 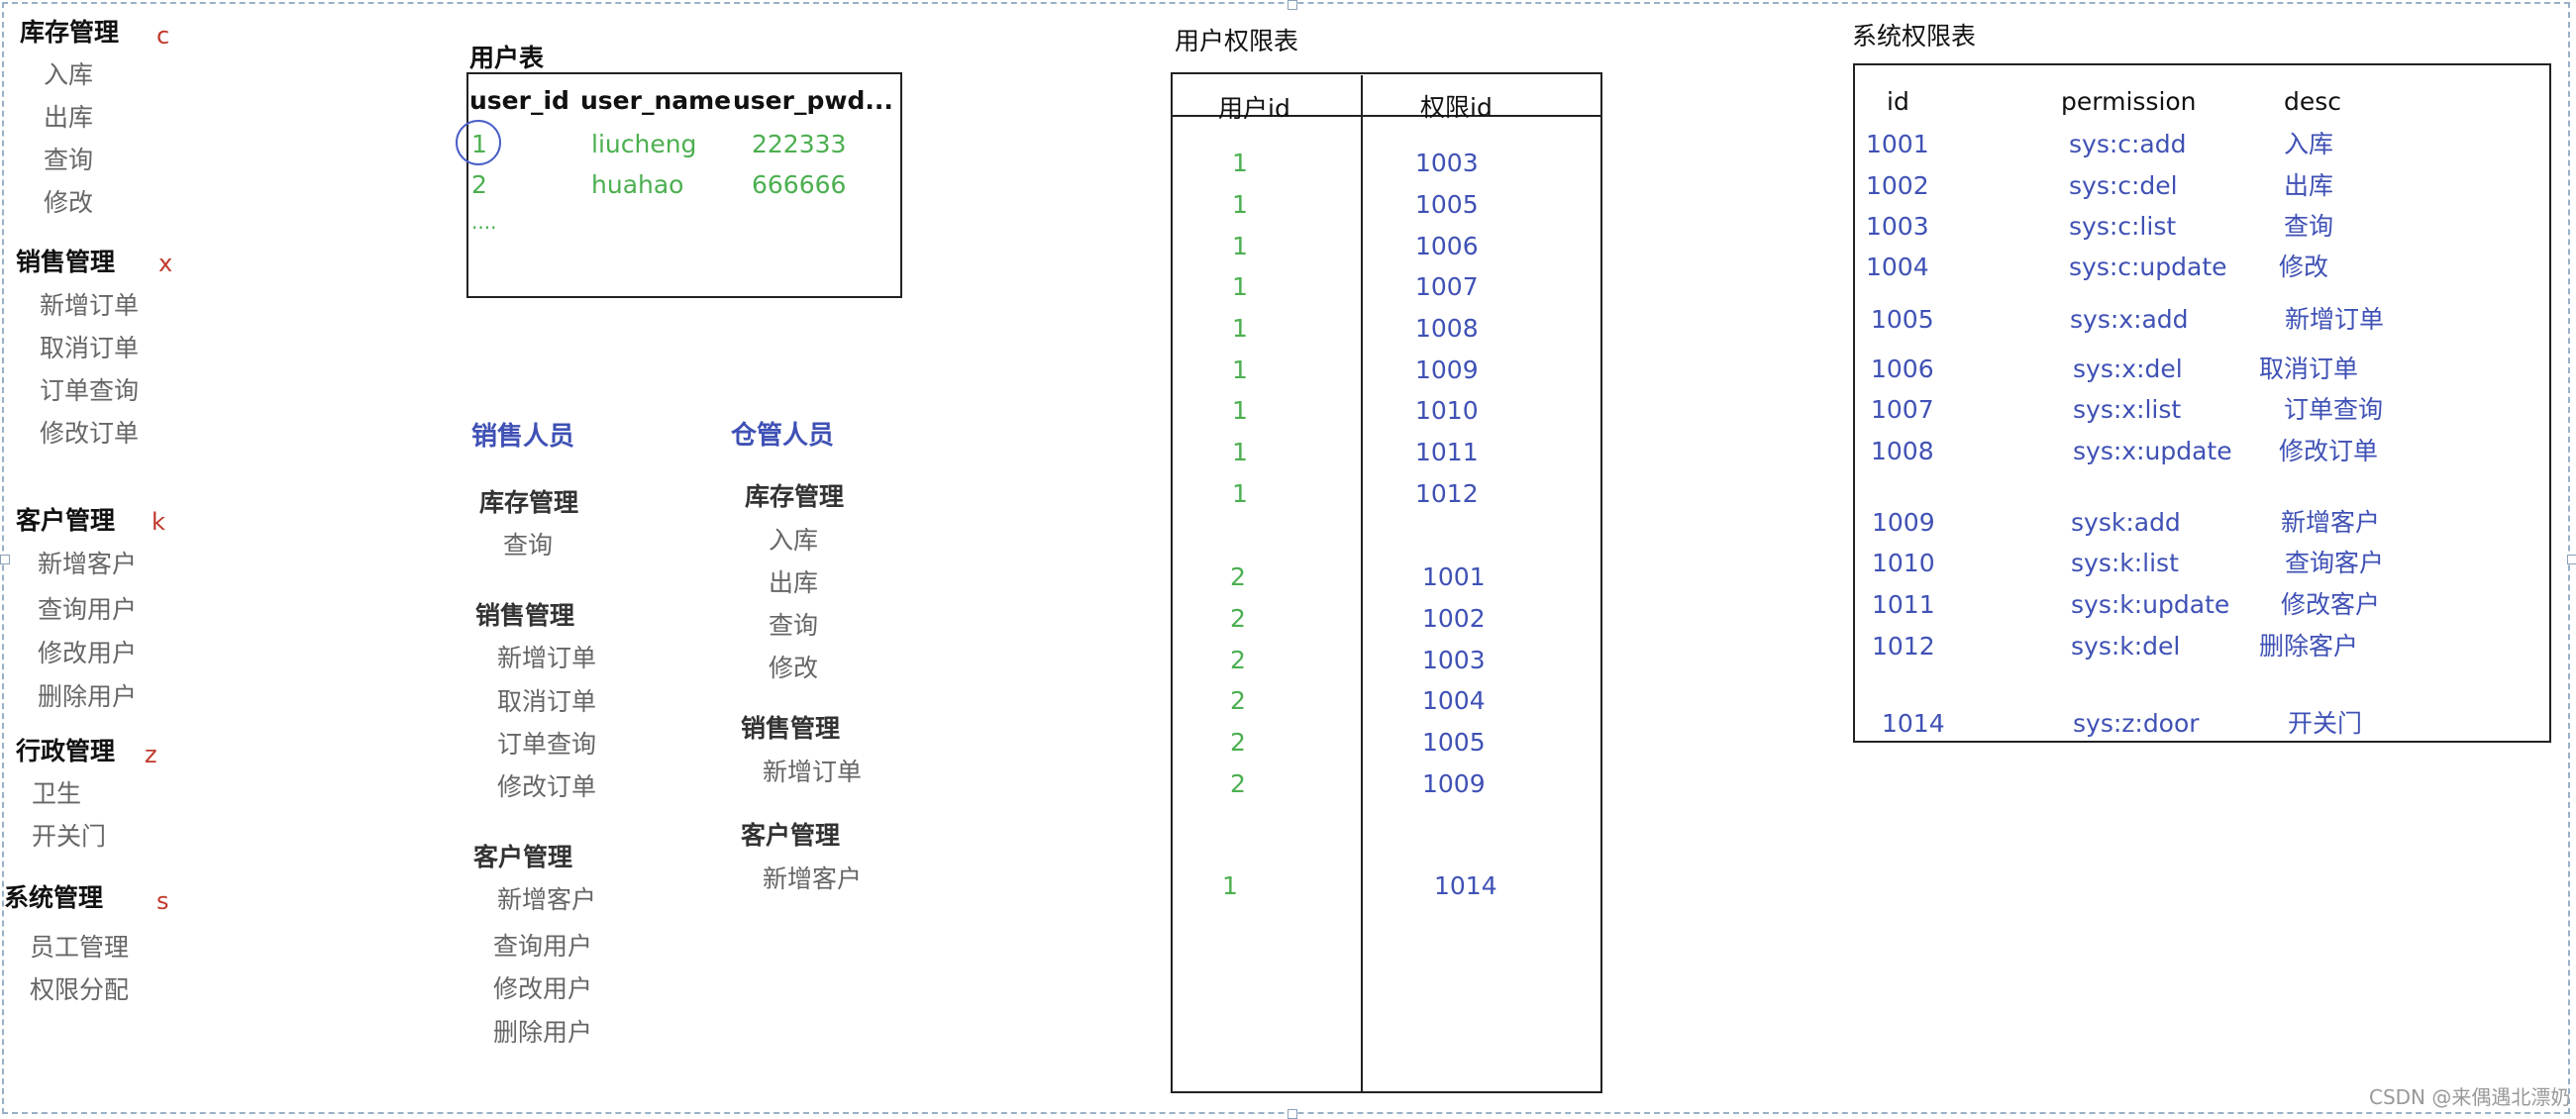 I want to click on table-cell: 222333, so click(x=799, y=144).